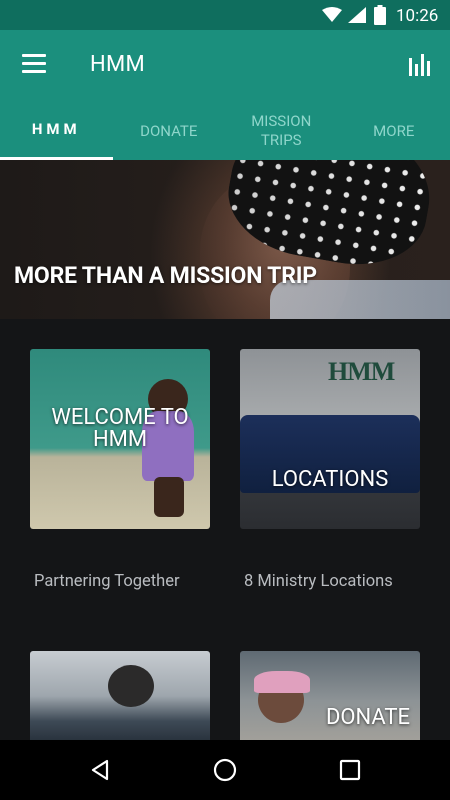 The image size is (450, 800). What do you see at coordinates (56, 131) in the screenshot?
I see `tab-hmm: HMM` at bounding box center [56, 131].